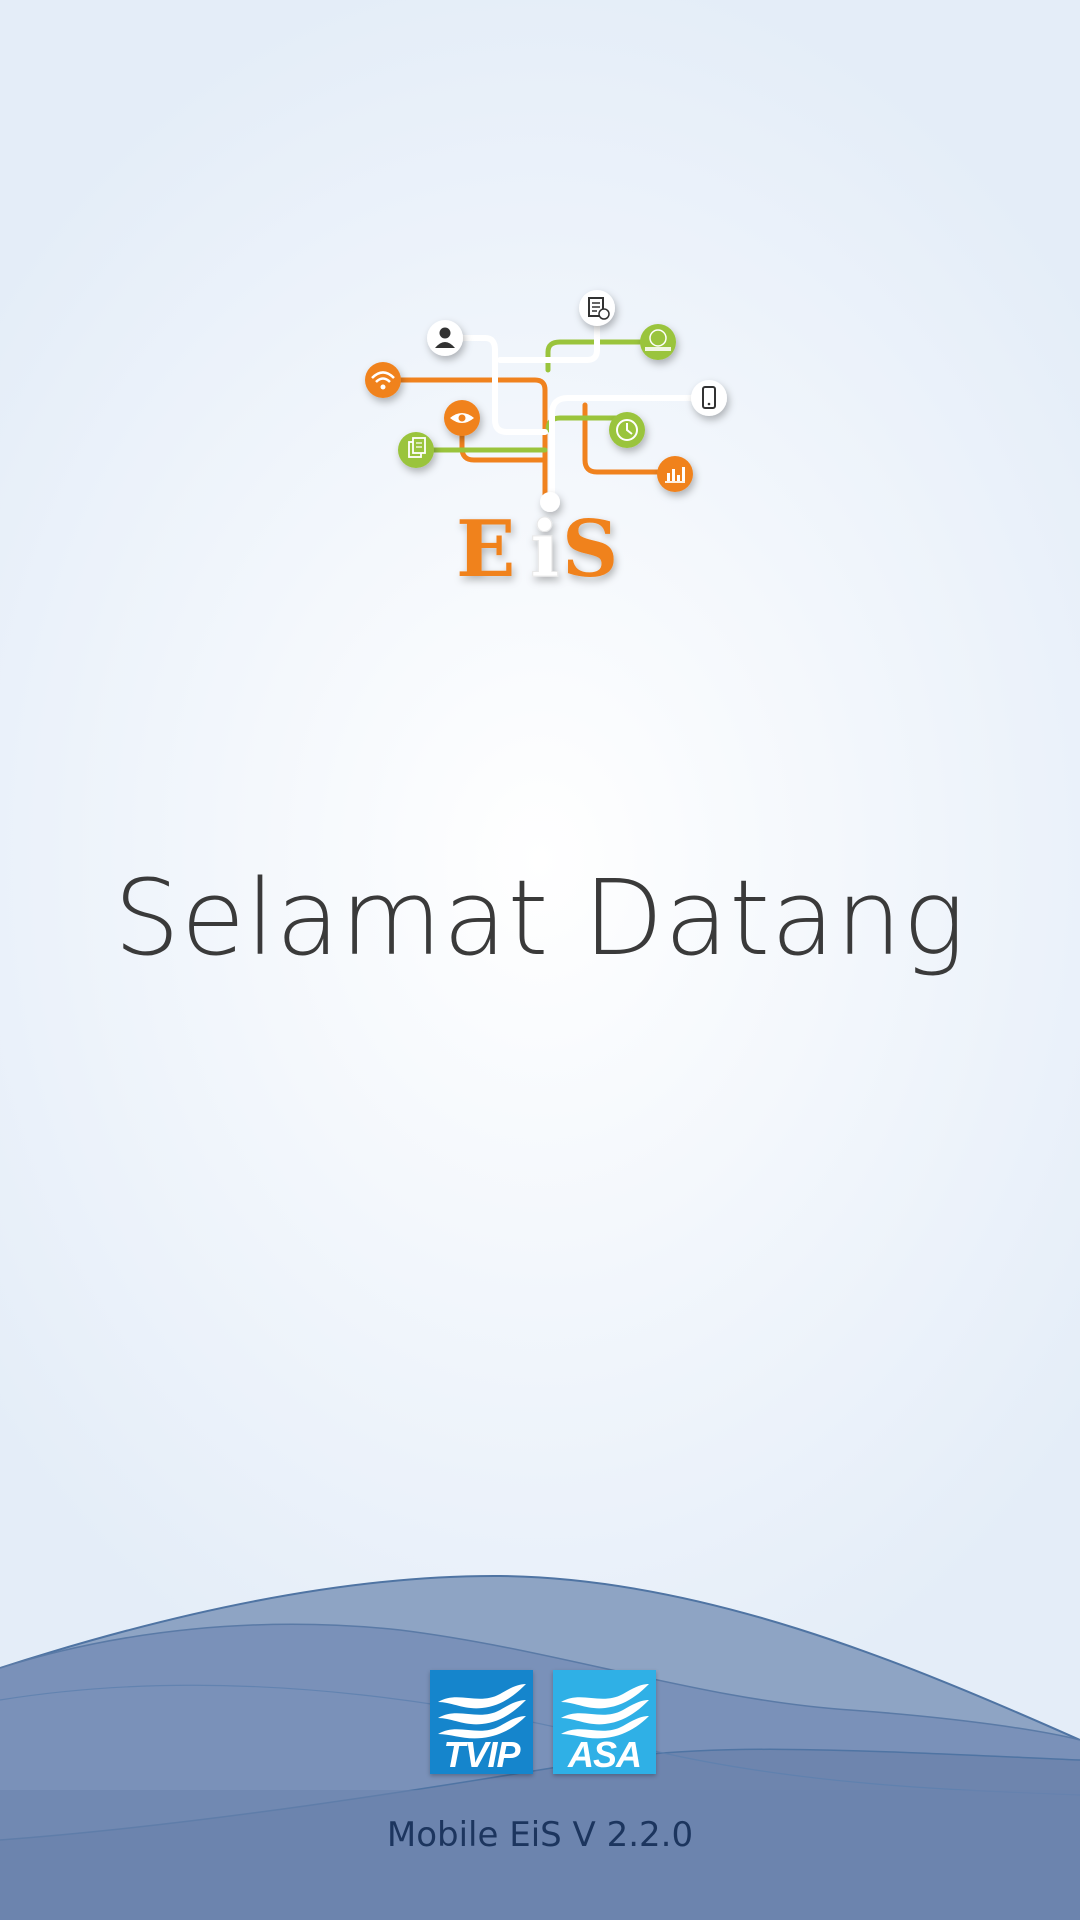 The height and width of the screenshot is (1920, 1080). Describe the element at coordinates (543, 1722) in the screenshot. I see `company-logos: TVIP ASA` at that location.